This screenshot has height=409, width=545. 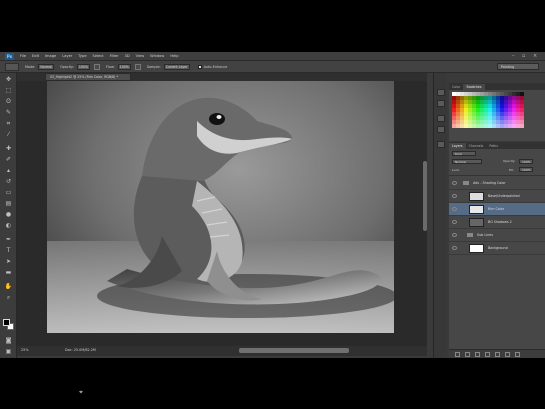 What do you see at coordinates (441, 118) in the screenshot?
I see `brush-panel-icon` at bounding box center [441, 118].